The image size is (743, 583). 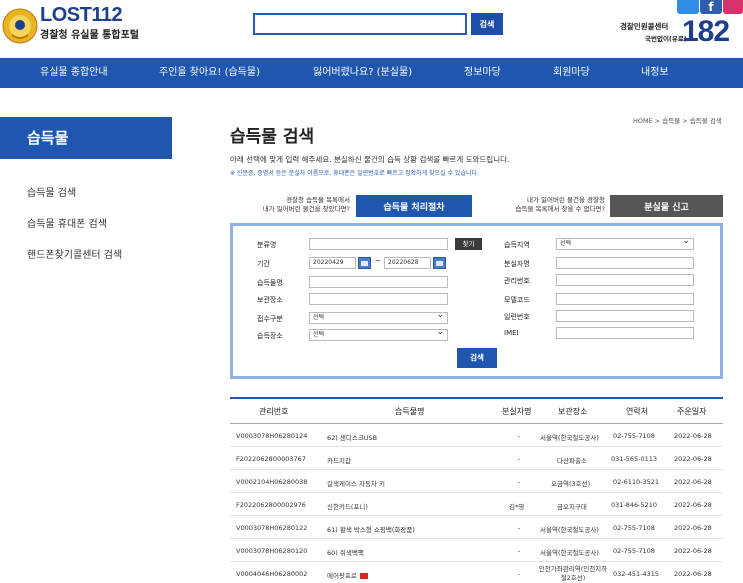 What do you see at coordinates (306, 209) in the screenshot?
I see `info-left-line2: 내가 잃어버린 물건을 찾았다면?` at bounding box center [306, 209].